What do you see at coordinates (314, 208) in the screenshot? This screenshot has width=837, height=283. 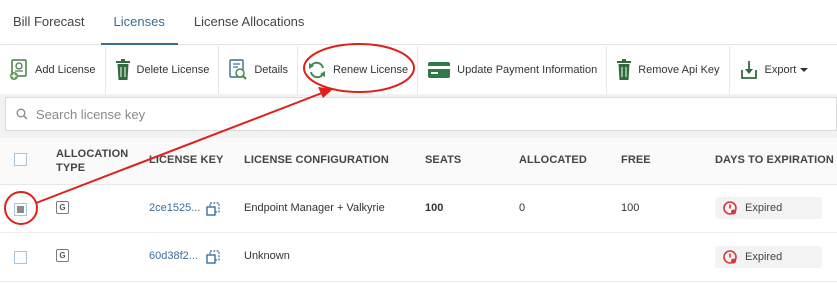 I see `license-configuration: Endpoint Manager + Valkyrie` at bounding box center [314, 208].